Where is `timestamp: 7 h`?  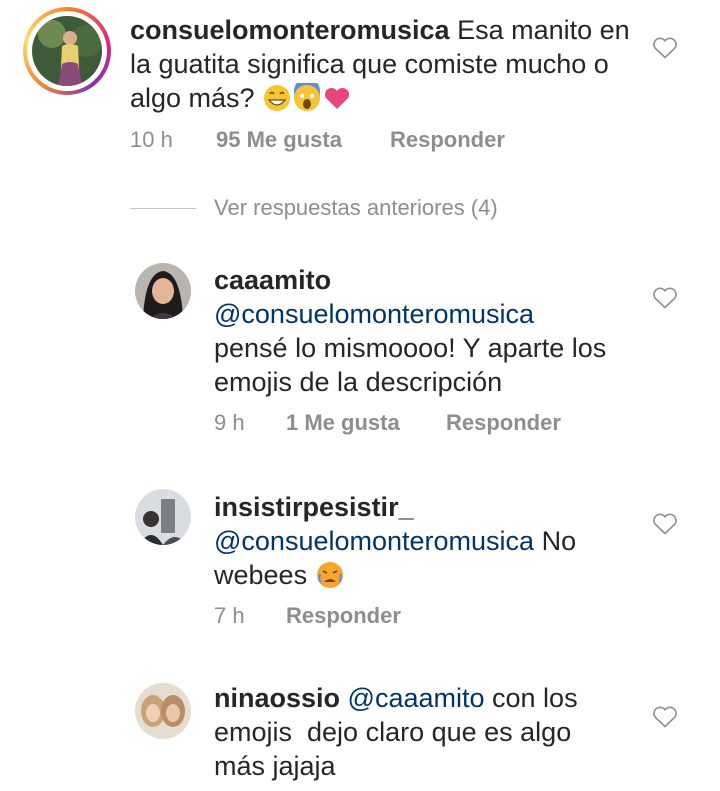
timestamp: 7 h is located at coordinates (229, 615).